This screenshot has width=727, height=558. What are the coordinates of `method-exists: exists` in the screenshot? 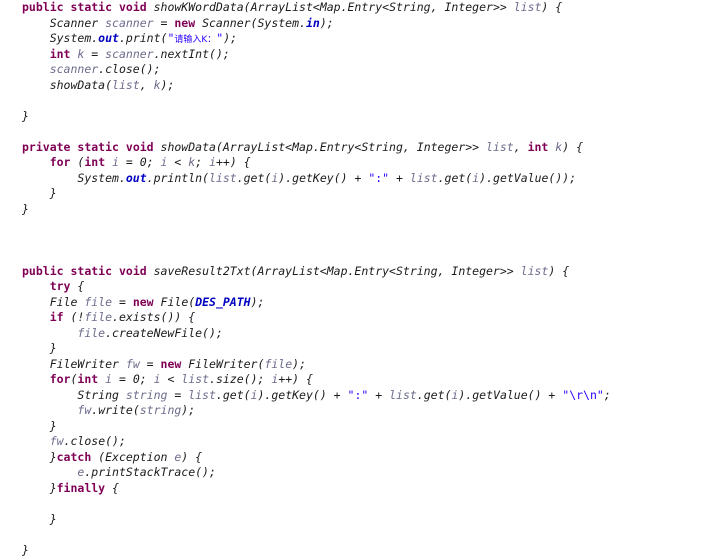 It's located at (140, 317).